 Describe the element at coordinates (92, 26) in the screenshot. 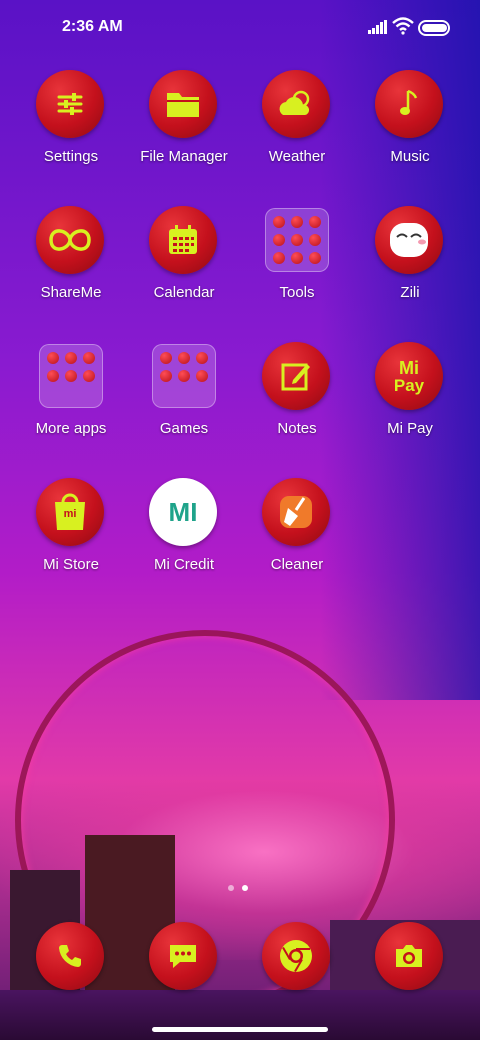

I see `status-time: 2:36 AM` at that location.